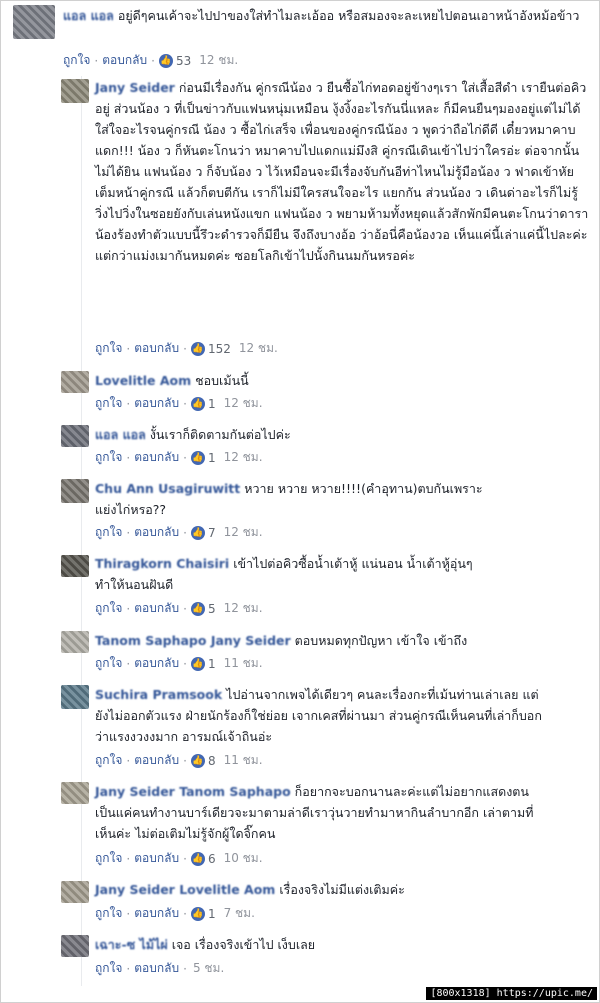 The width and height of the screenshot is (600, 1003). I want to click on comment-actions: ถูกใจ · ตอบกลับ · 👍 8 11 ชม., so click(179, 760).